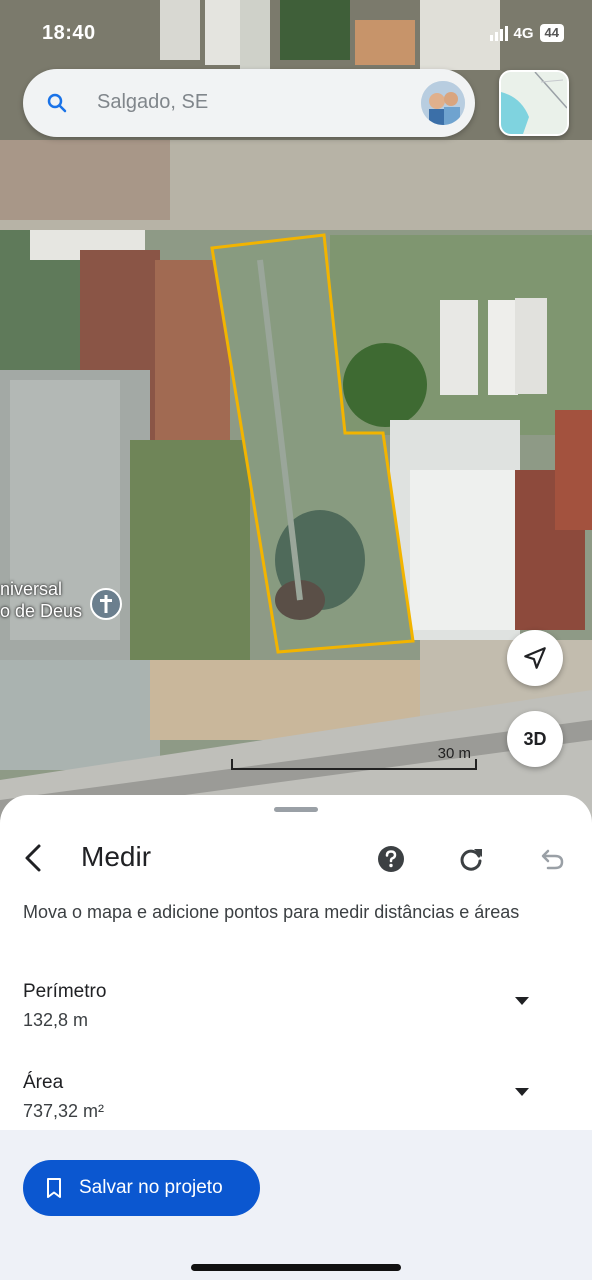 This screenshot has width=592, height=1280. What do you see at coordinates (471, 859) in the screenshot?
I see `redo-icon` at bounding box center [471, 859].